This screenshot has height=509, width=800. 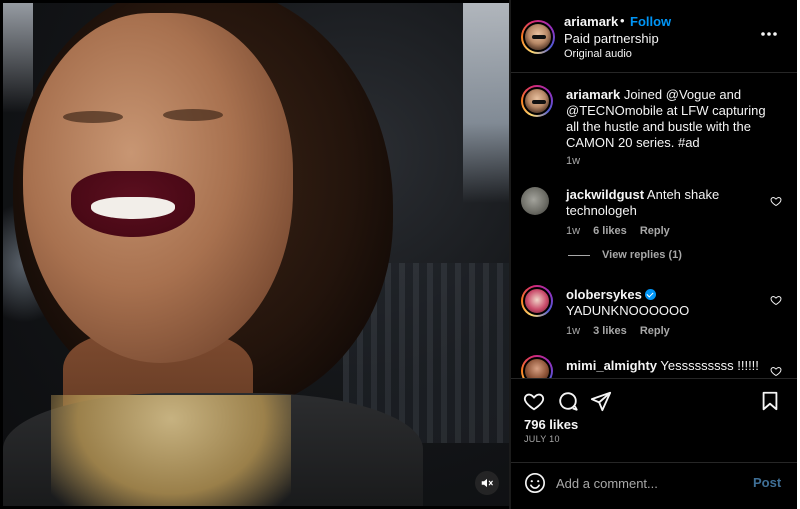 I want to click on comment-username: olobersykes, so click(x=604, y=294).